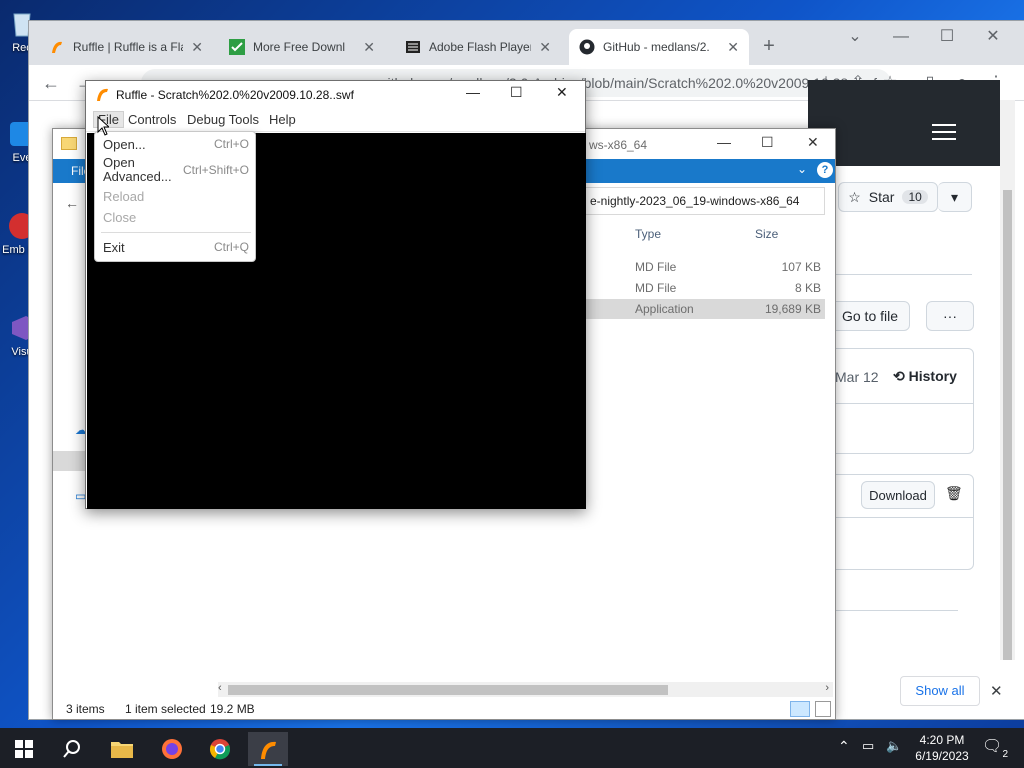  I want to click on file-row: MD File 8 KB, so click(704, 288).